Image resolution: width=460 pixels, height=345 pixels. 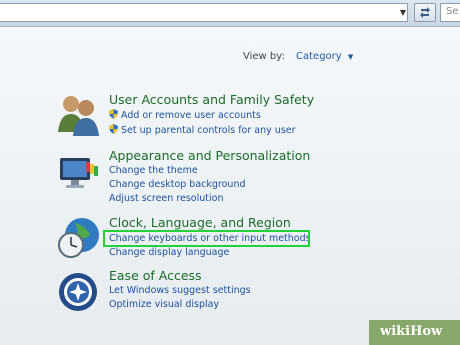 What do you see at coordinates (177, 184) in the screenshot?
I see `category-link: Change desktop background` at bounding box center [177, 184].